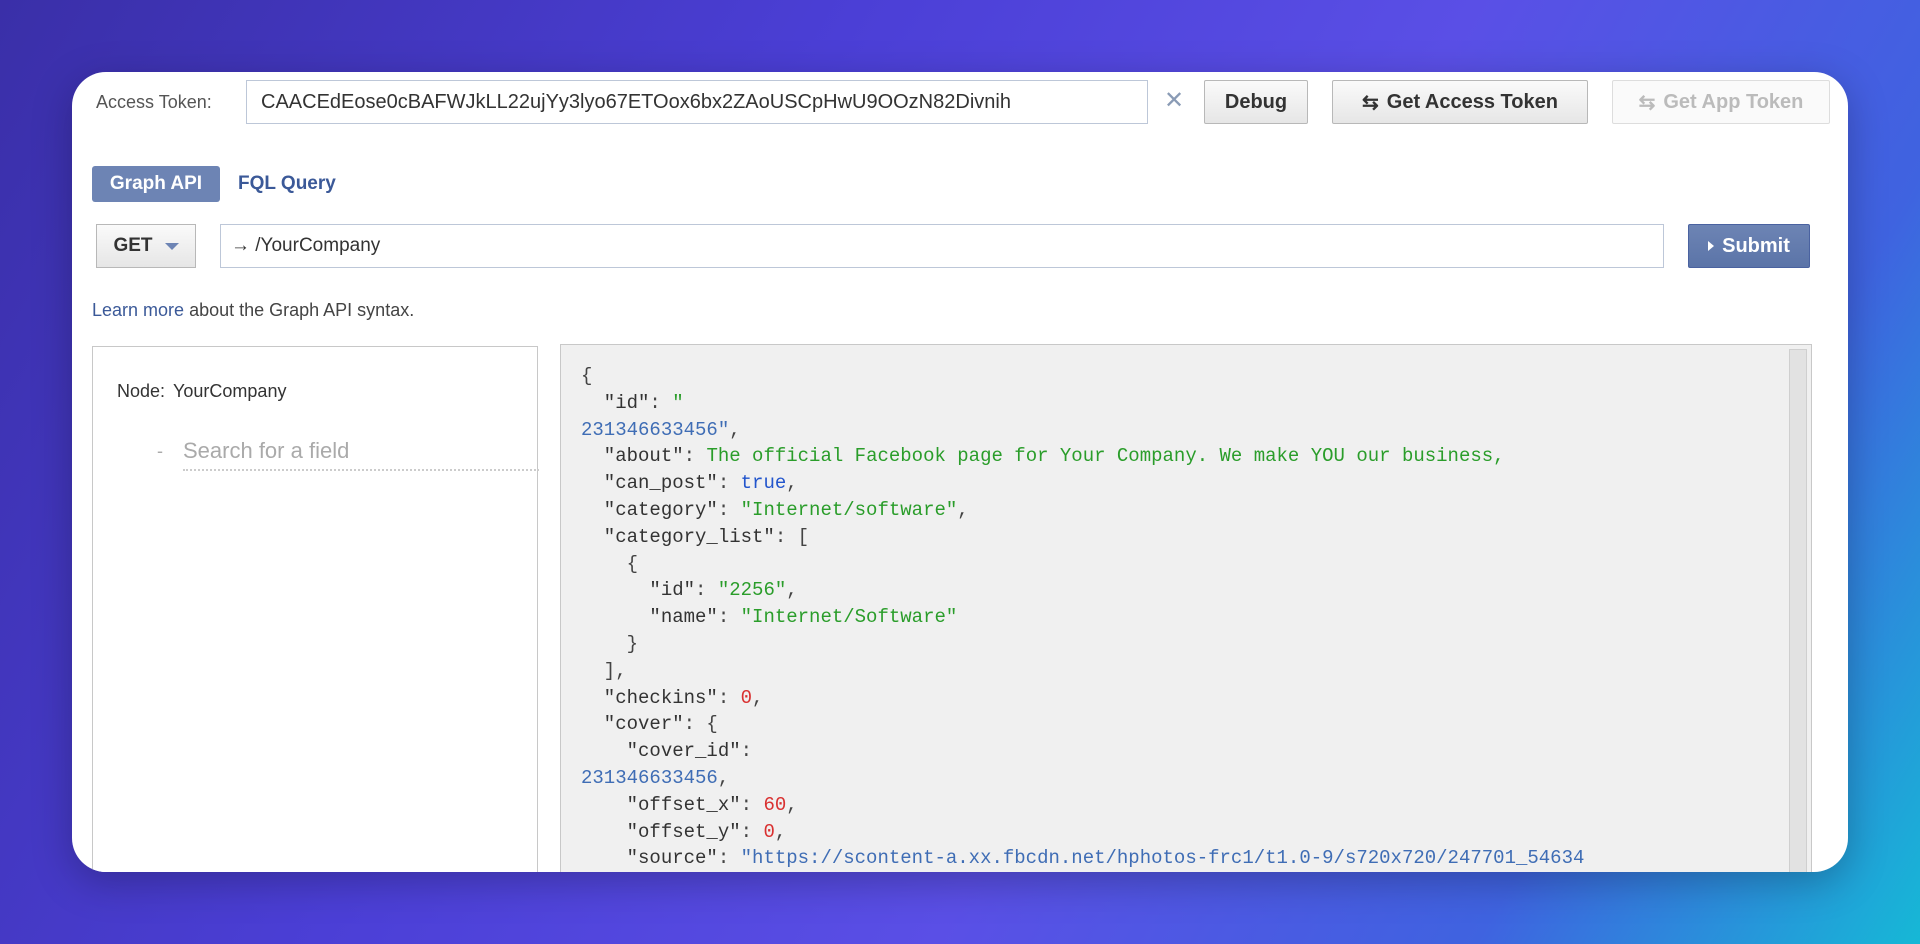 This screenshot has height=944, width=1920. Describe the element at coordinates (1082, 430) in the screenshot. I see `json-line: 231346633456",` at that location.